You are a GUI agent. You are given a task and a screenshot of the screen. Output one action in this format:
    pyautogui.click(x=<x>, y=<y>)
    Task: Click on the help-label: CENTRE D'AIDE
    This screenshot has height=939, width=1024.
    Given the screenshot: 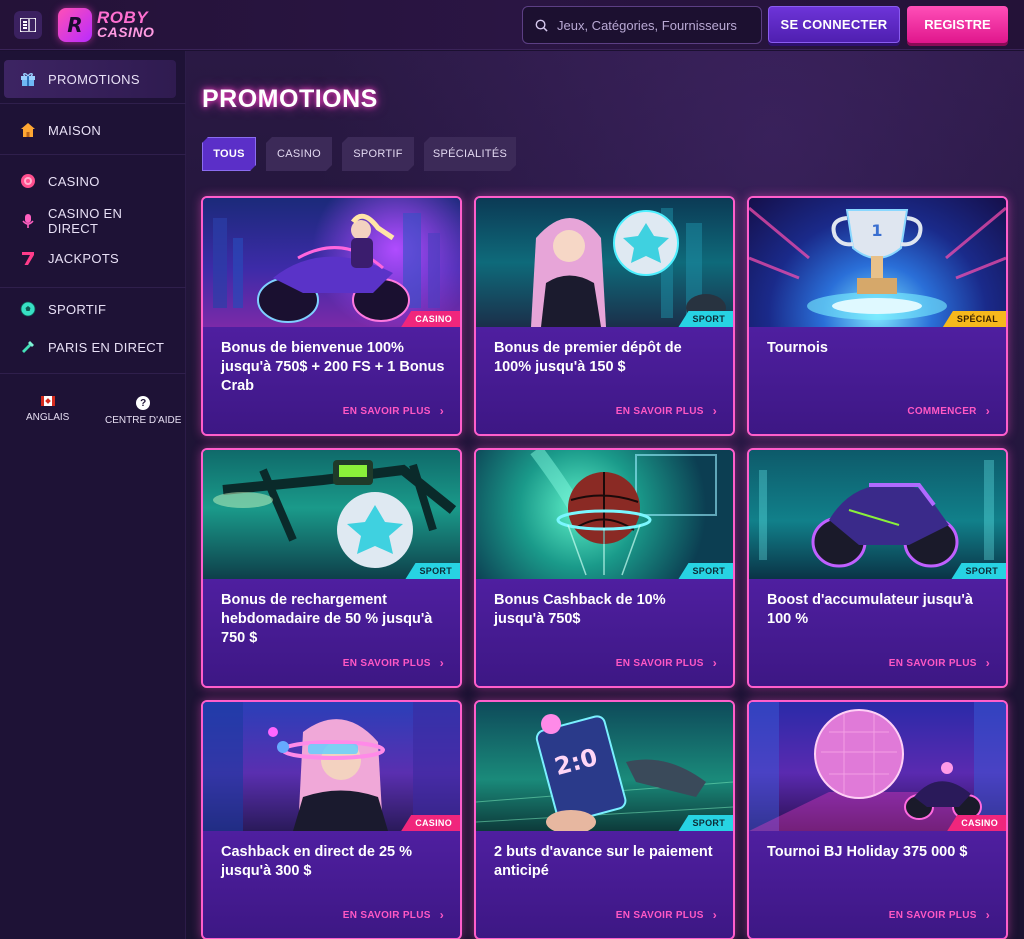 What is the action you would take?
    pyautogui.click(x=143, y=420)
    